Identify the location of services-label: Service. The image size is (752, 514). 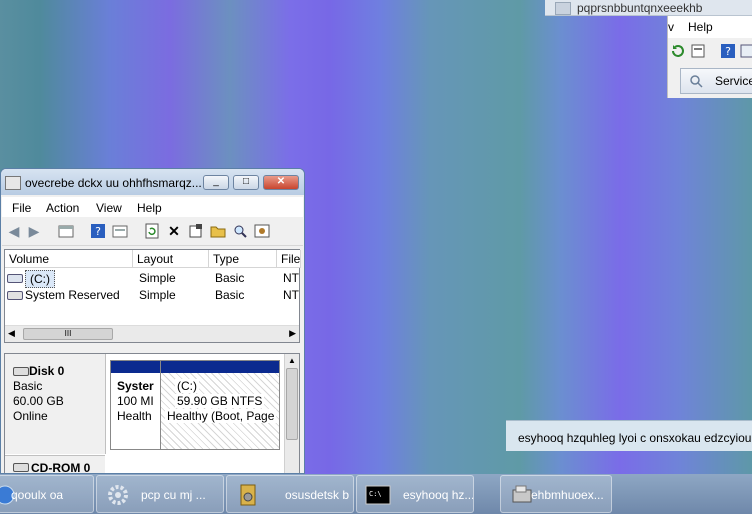
(733, 81).